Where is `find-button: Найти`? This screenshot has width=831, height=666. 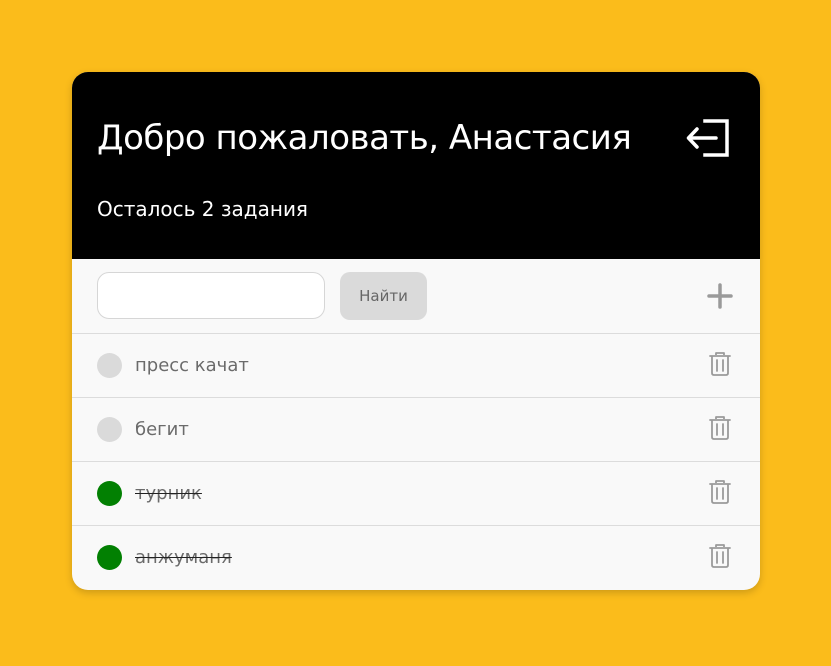
find-button: Найти is located at coordinates (383, 296).